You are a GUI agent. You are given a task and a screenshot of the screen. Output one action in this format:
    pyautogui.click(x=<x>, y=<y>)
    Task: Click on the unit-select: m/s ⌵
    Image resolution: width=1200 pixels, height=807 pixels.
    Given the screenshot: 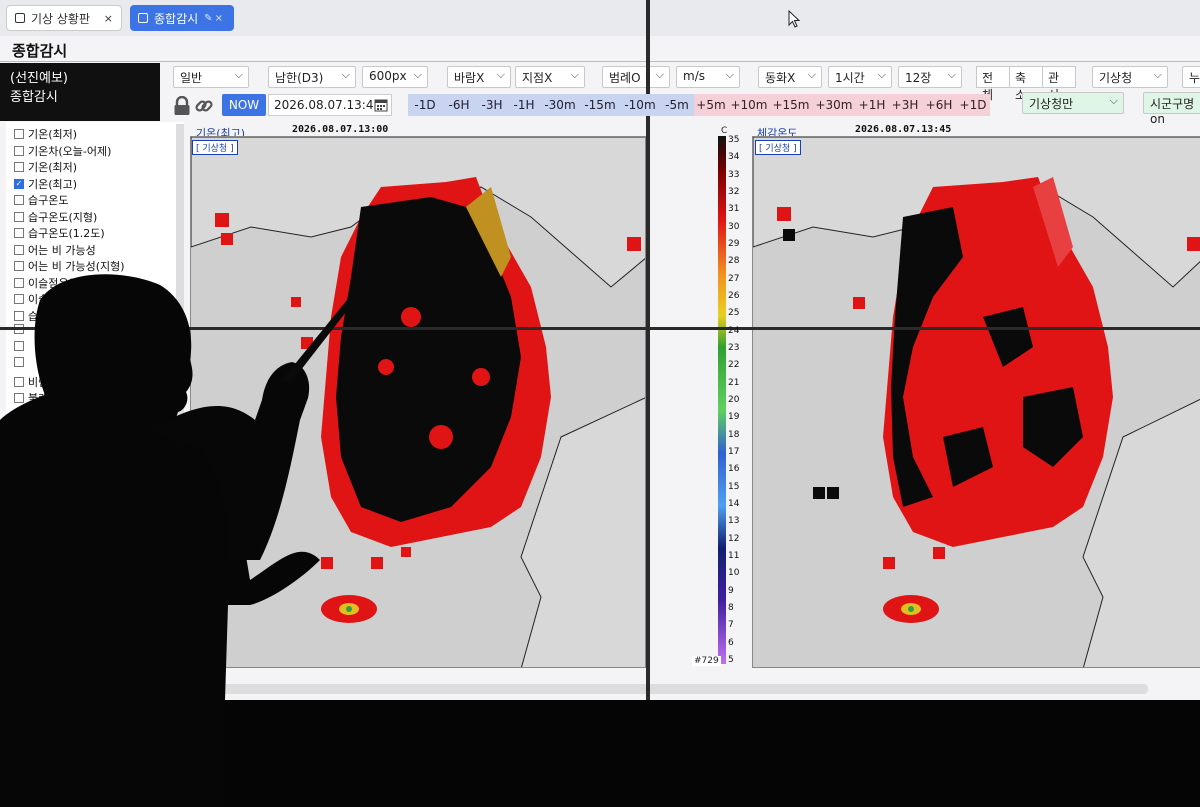 What is the action you would take?
    pyautogui.click(x=708, y=77)
    